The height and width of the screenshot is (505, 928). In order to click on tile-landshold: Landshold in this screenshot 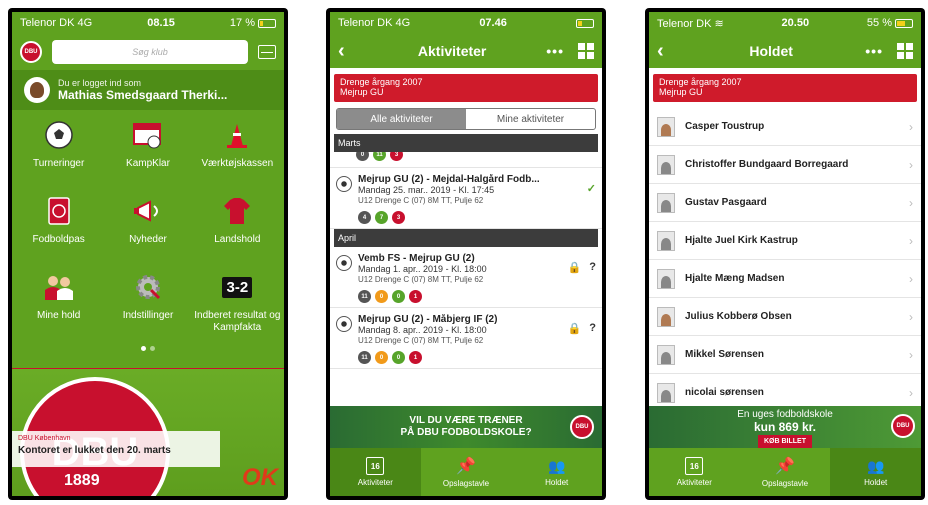, I will do `click(237, 229)`.